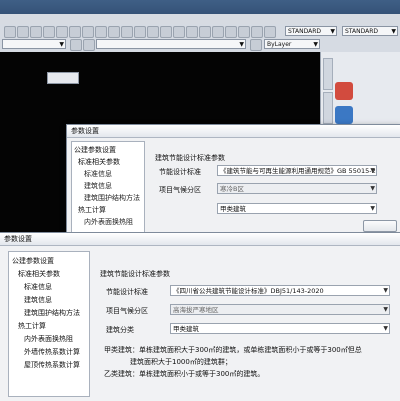 This screenshot has width=400, height=401. Describe the element at coordinates (380, 226) in the screenshot. I see `collapse-button` at that location.